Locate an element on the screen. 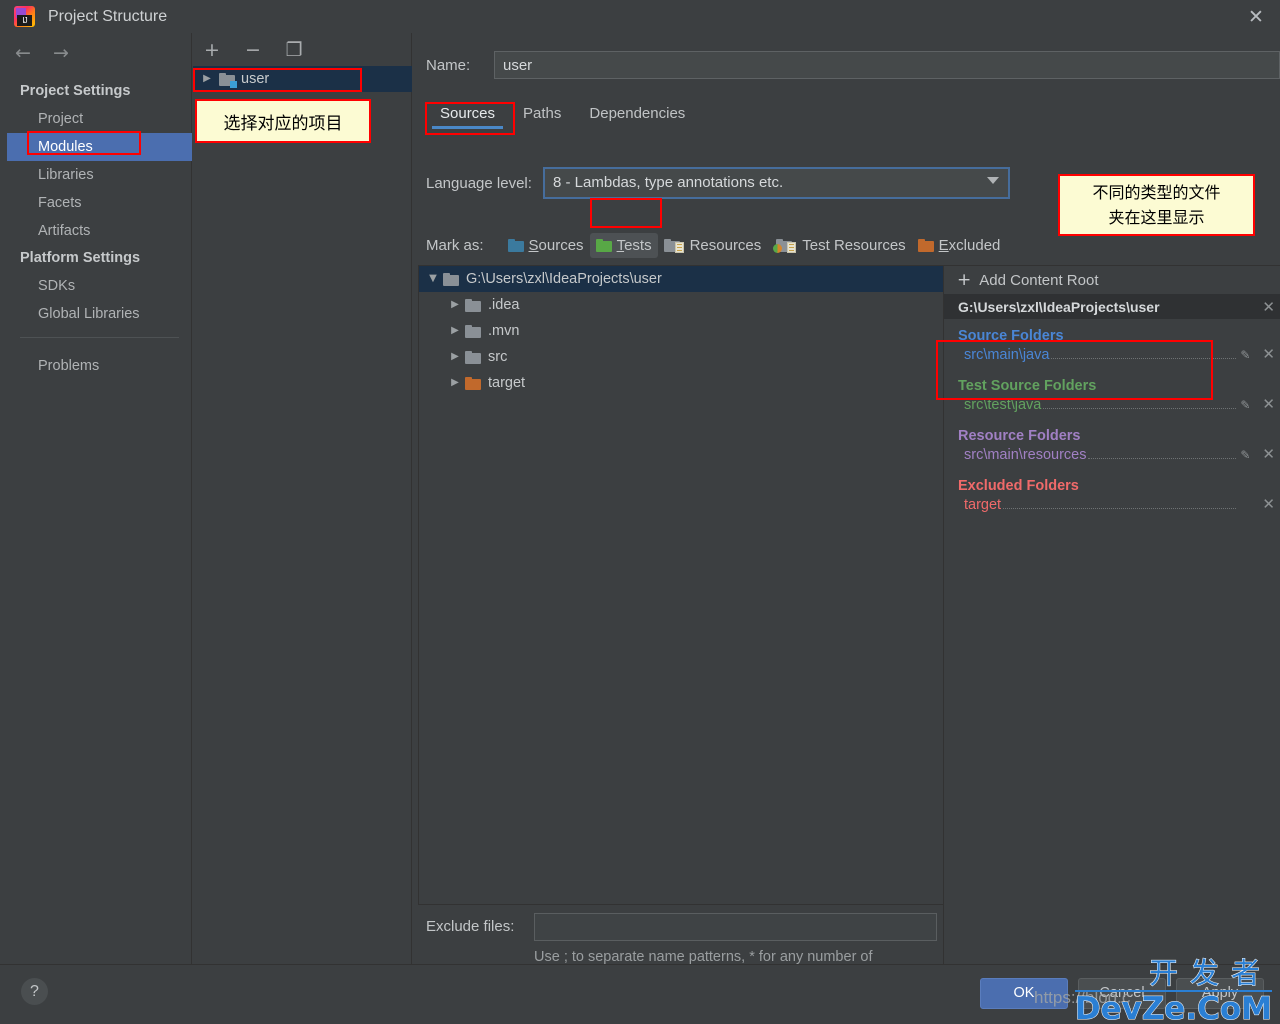  watermark-brand: 开发者 DevZe.CoM is located at coordinates (1173, 990).